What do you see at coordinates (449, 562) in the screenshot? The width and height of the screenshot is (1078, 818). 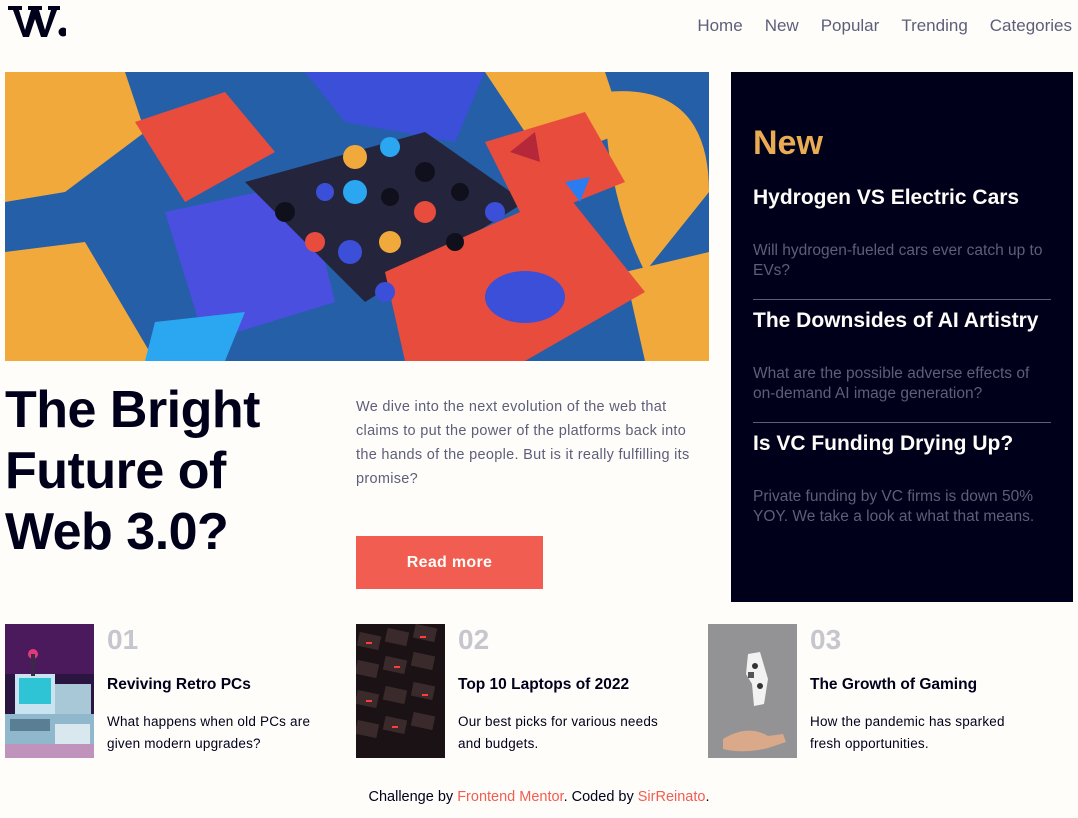 I see `read-more-button: Read more` at bounding box center [449, 562].